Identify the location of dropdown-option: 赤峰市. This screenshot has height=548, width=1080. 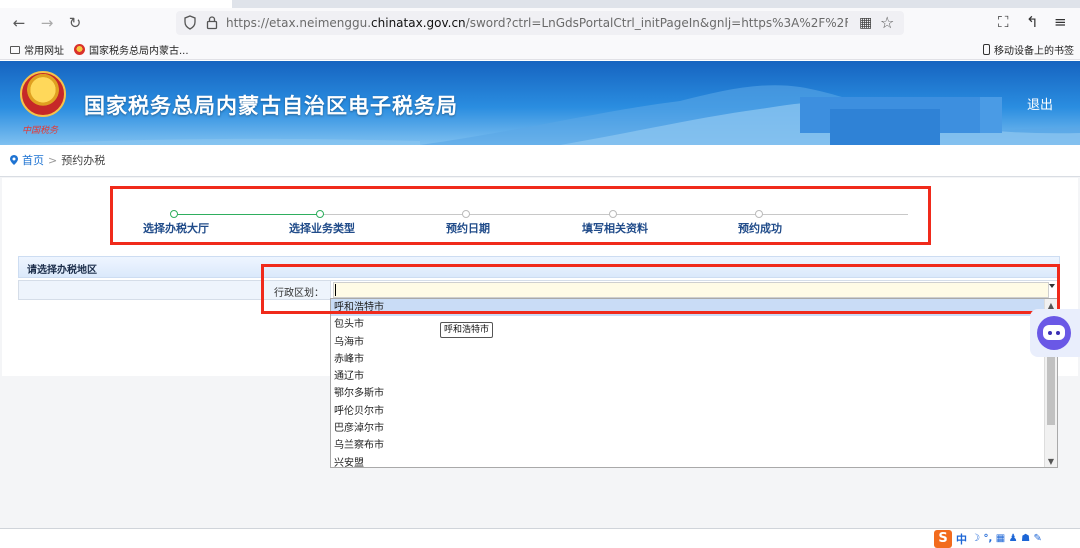
(694, 359).